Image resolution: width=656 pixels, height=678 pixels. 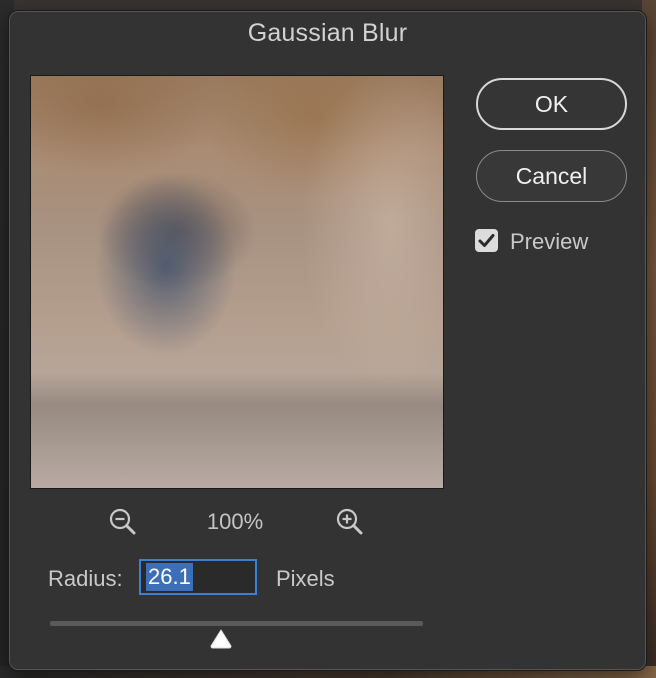 I want to click on dialog-title: Gaussian Blur, so click(x=327, y=33).